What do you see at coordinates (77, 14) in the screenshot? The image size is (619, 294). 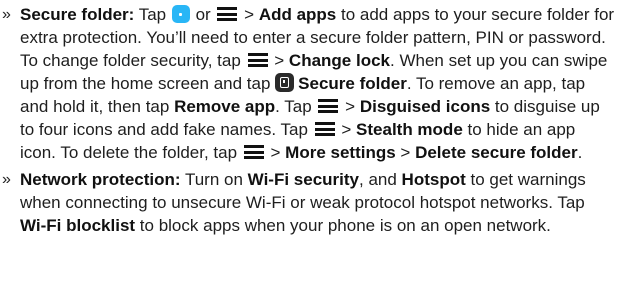 I see `item-title: Secure folder:` at bounding box center [77, 14].